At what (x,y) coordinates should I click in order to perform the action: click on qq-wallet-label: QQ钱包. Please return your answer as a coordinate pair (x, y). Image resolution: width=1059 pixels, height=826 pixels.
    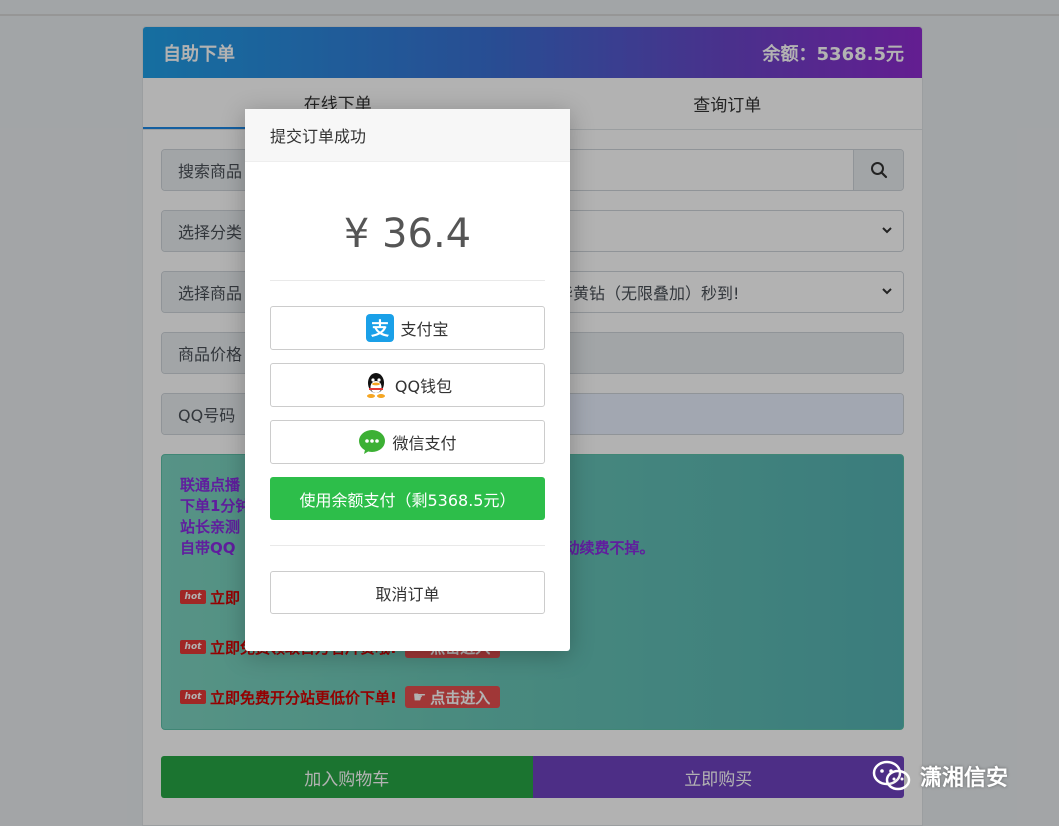
    Looking at the image, I should click on (423, 386).